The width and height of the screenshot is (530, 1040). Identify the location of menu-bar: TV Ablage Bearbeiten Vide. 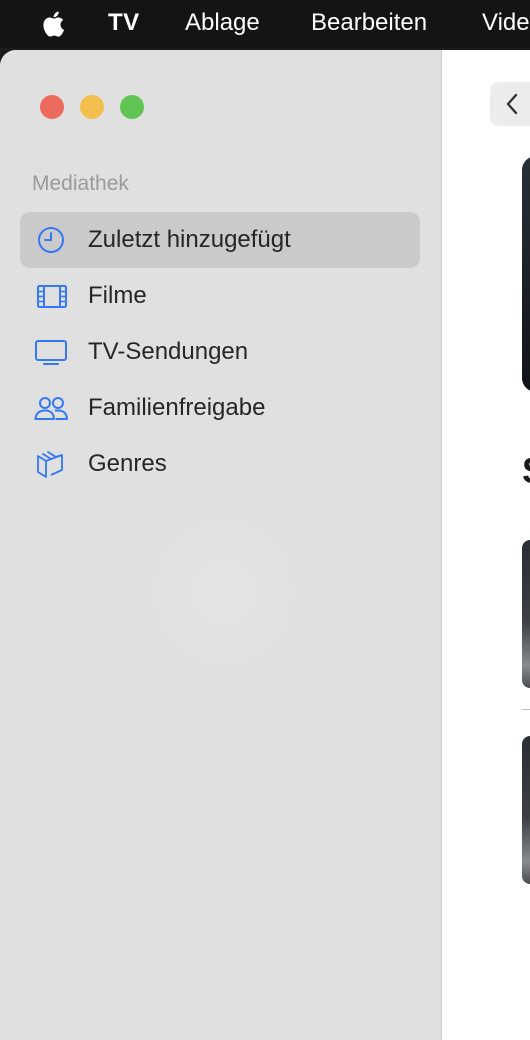
(265, 24).